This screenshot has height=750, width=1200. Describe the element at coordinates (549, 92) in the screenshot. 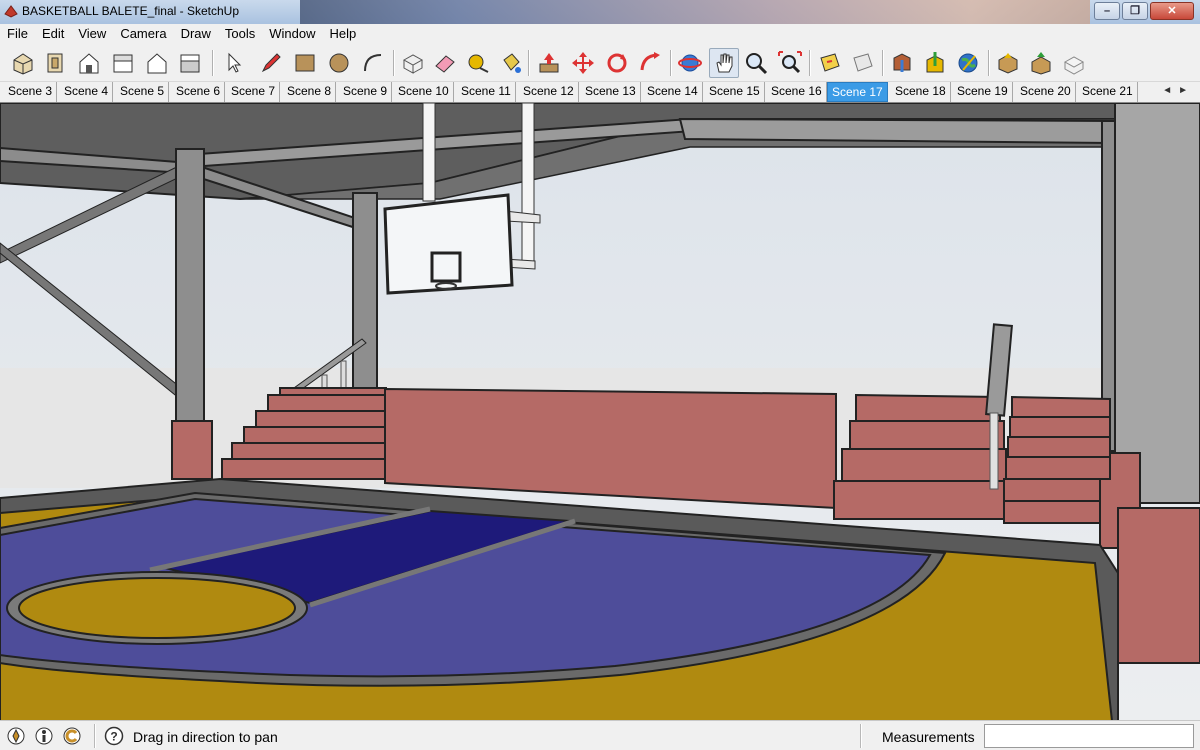

I see `tab-scene-12: Scene 12` at that location.